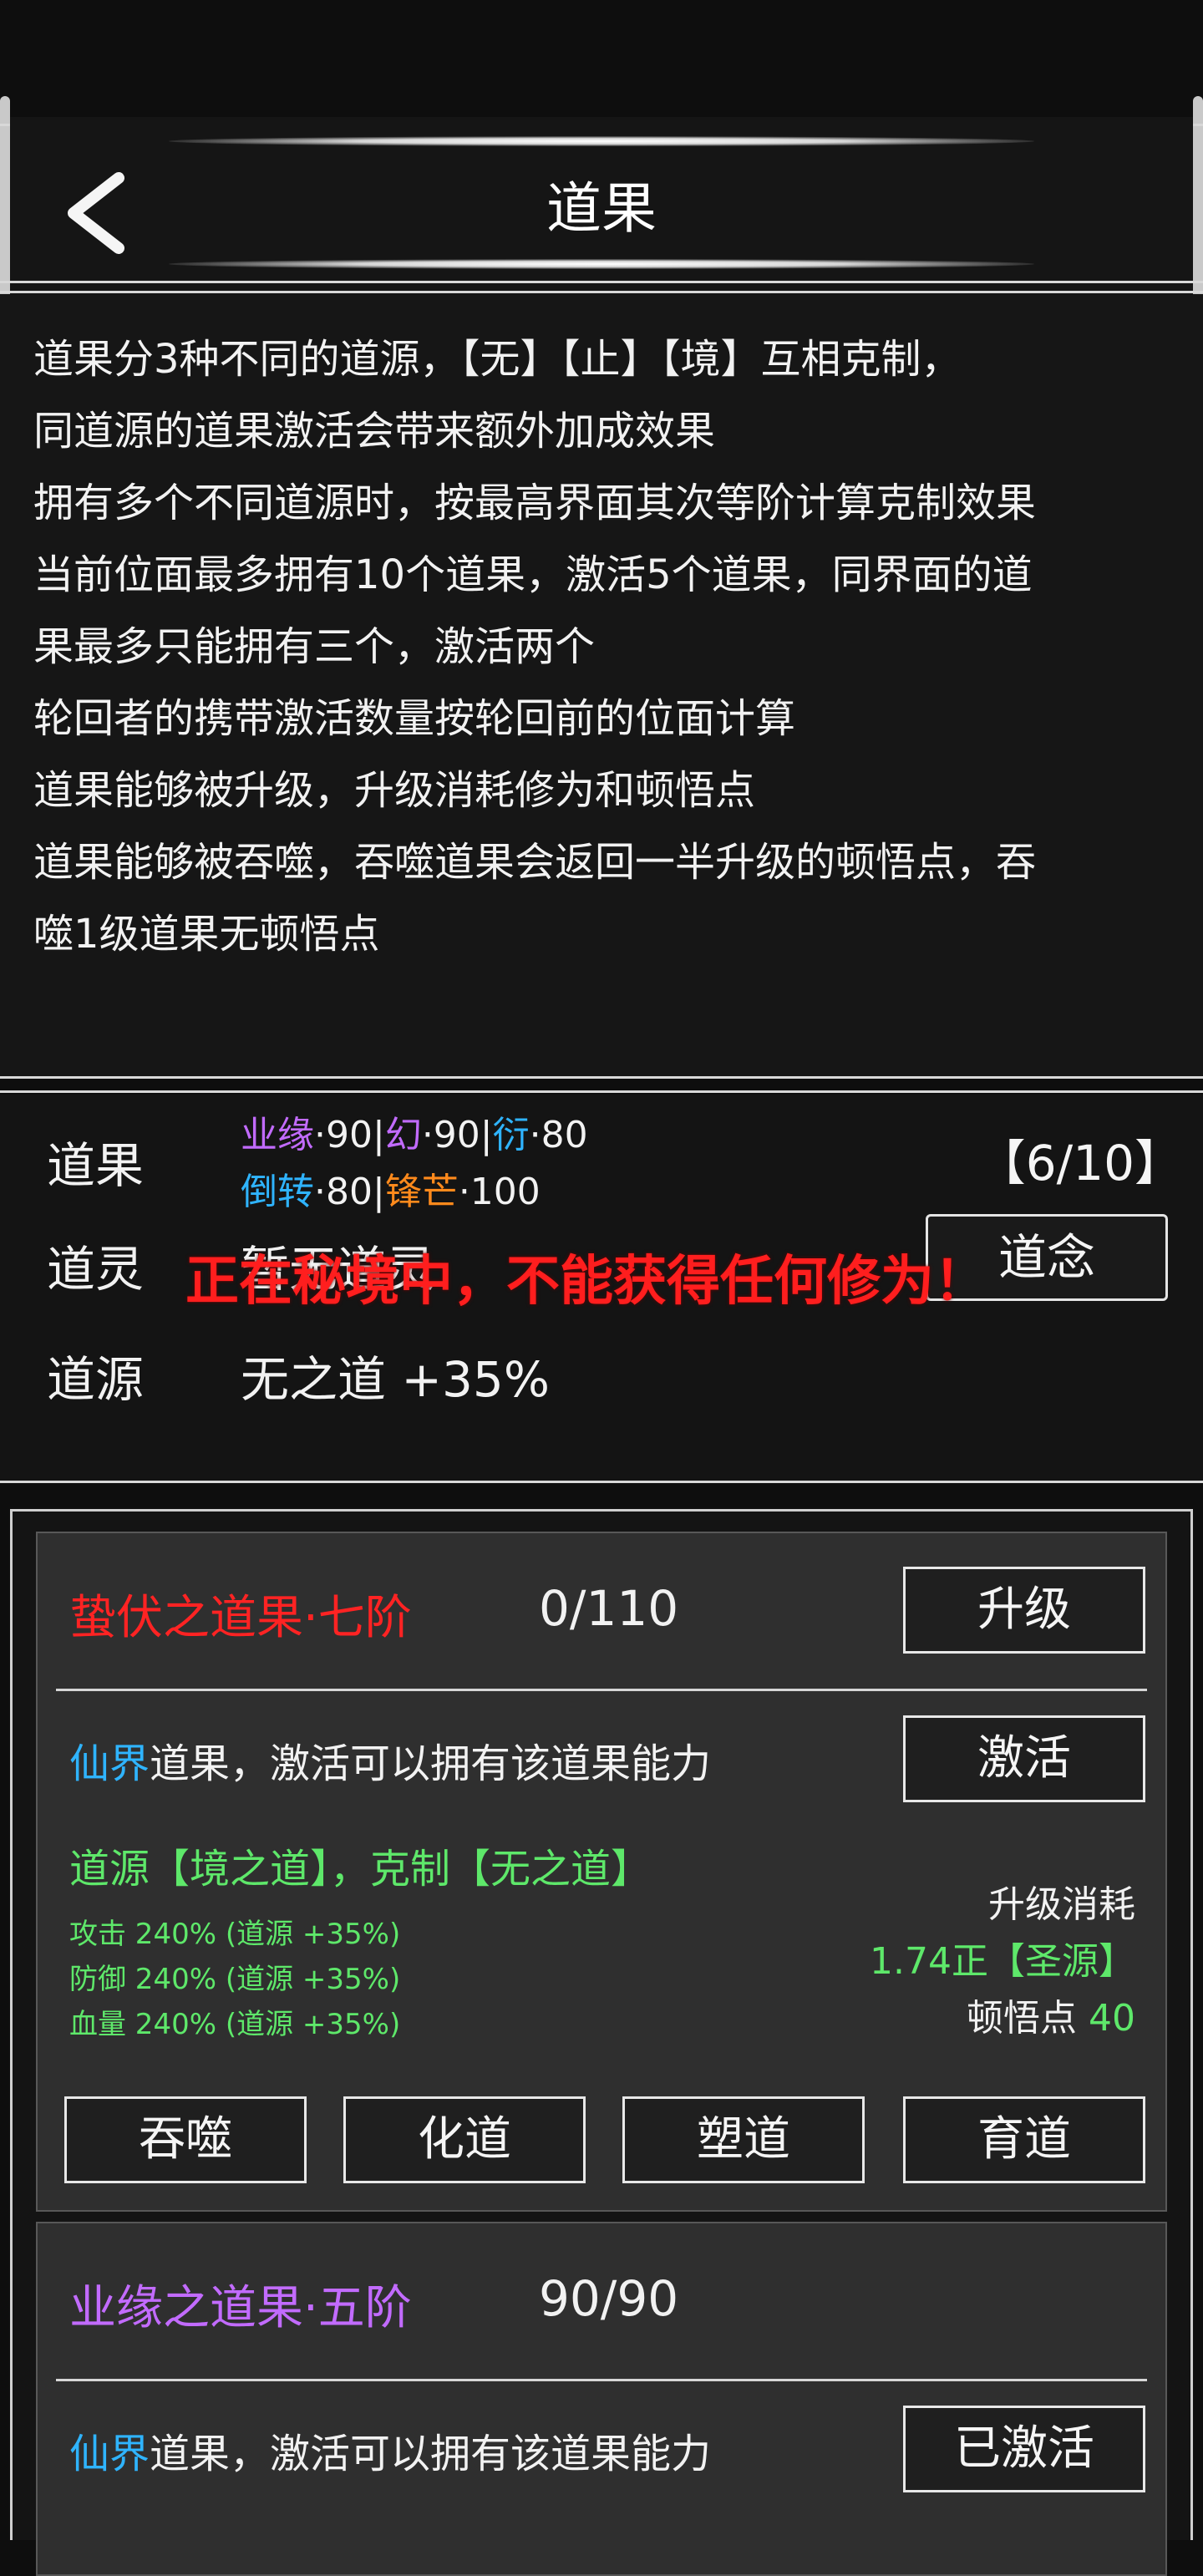 The image size is (1203, 2576). What do you see at coordinates (533, 574) in the screenshot?
I see `rule-line: 当前位面最多拥有10个道果，激活5个道果，同界面的道` at bounding box center [533, 574].